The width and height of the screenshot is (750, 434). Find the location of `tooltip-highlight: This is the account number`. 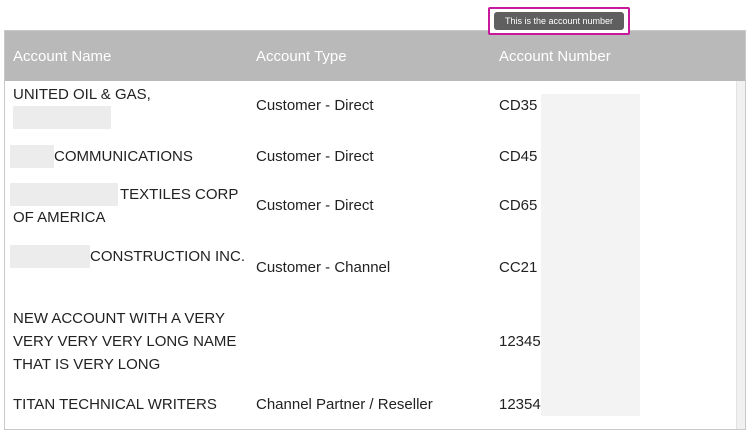

tooltip-highlight: This is the account number is located at coordinates (559, 21).